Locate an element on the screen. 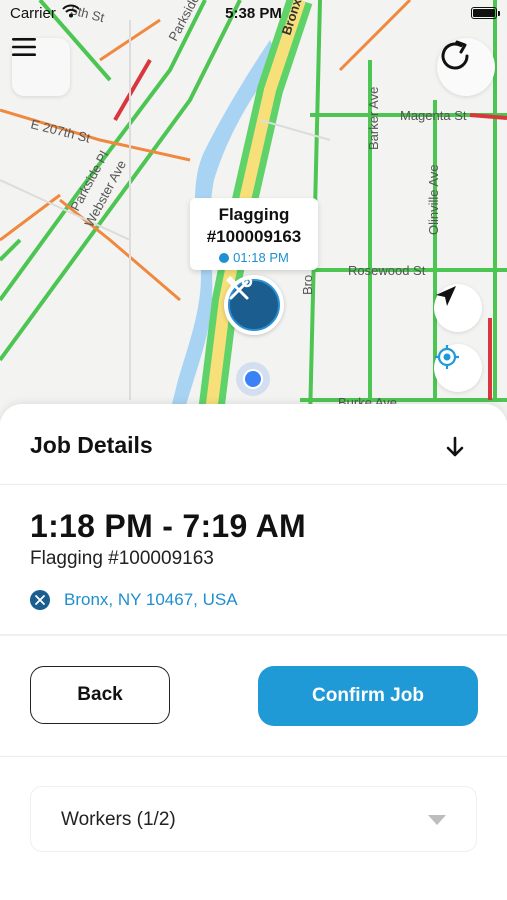  sheet-title: Job Details is located at coordinates (91, 445).